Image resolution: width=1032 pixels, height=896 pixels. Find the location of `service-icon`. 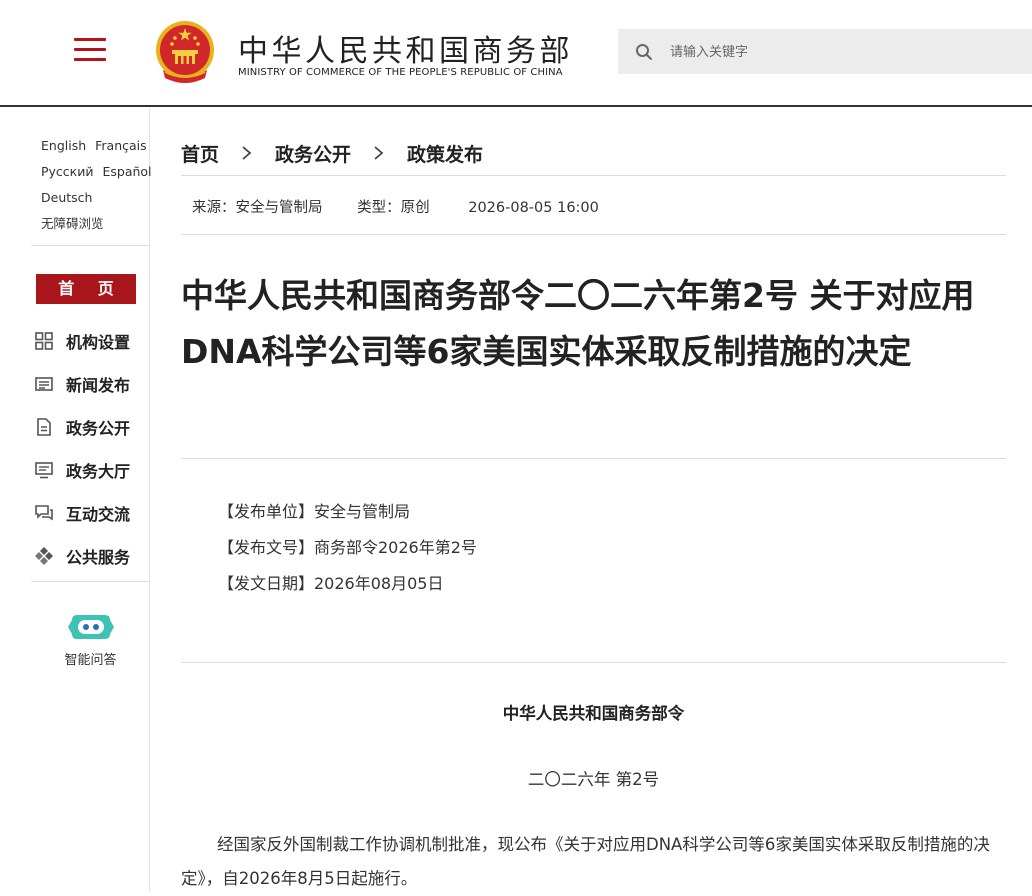

service-icon is located at coordinates (44, 555).